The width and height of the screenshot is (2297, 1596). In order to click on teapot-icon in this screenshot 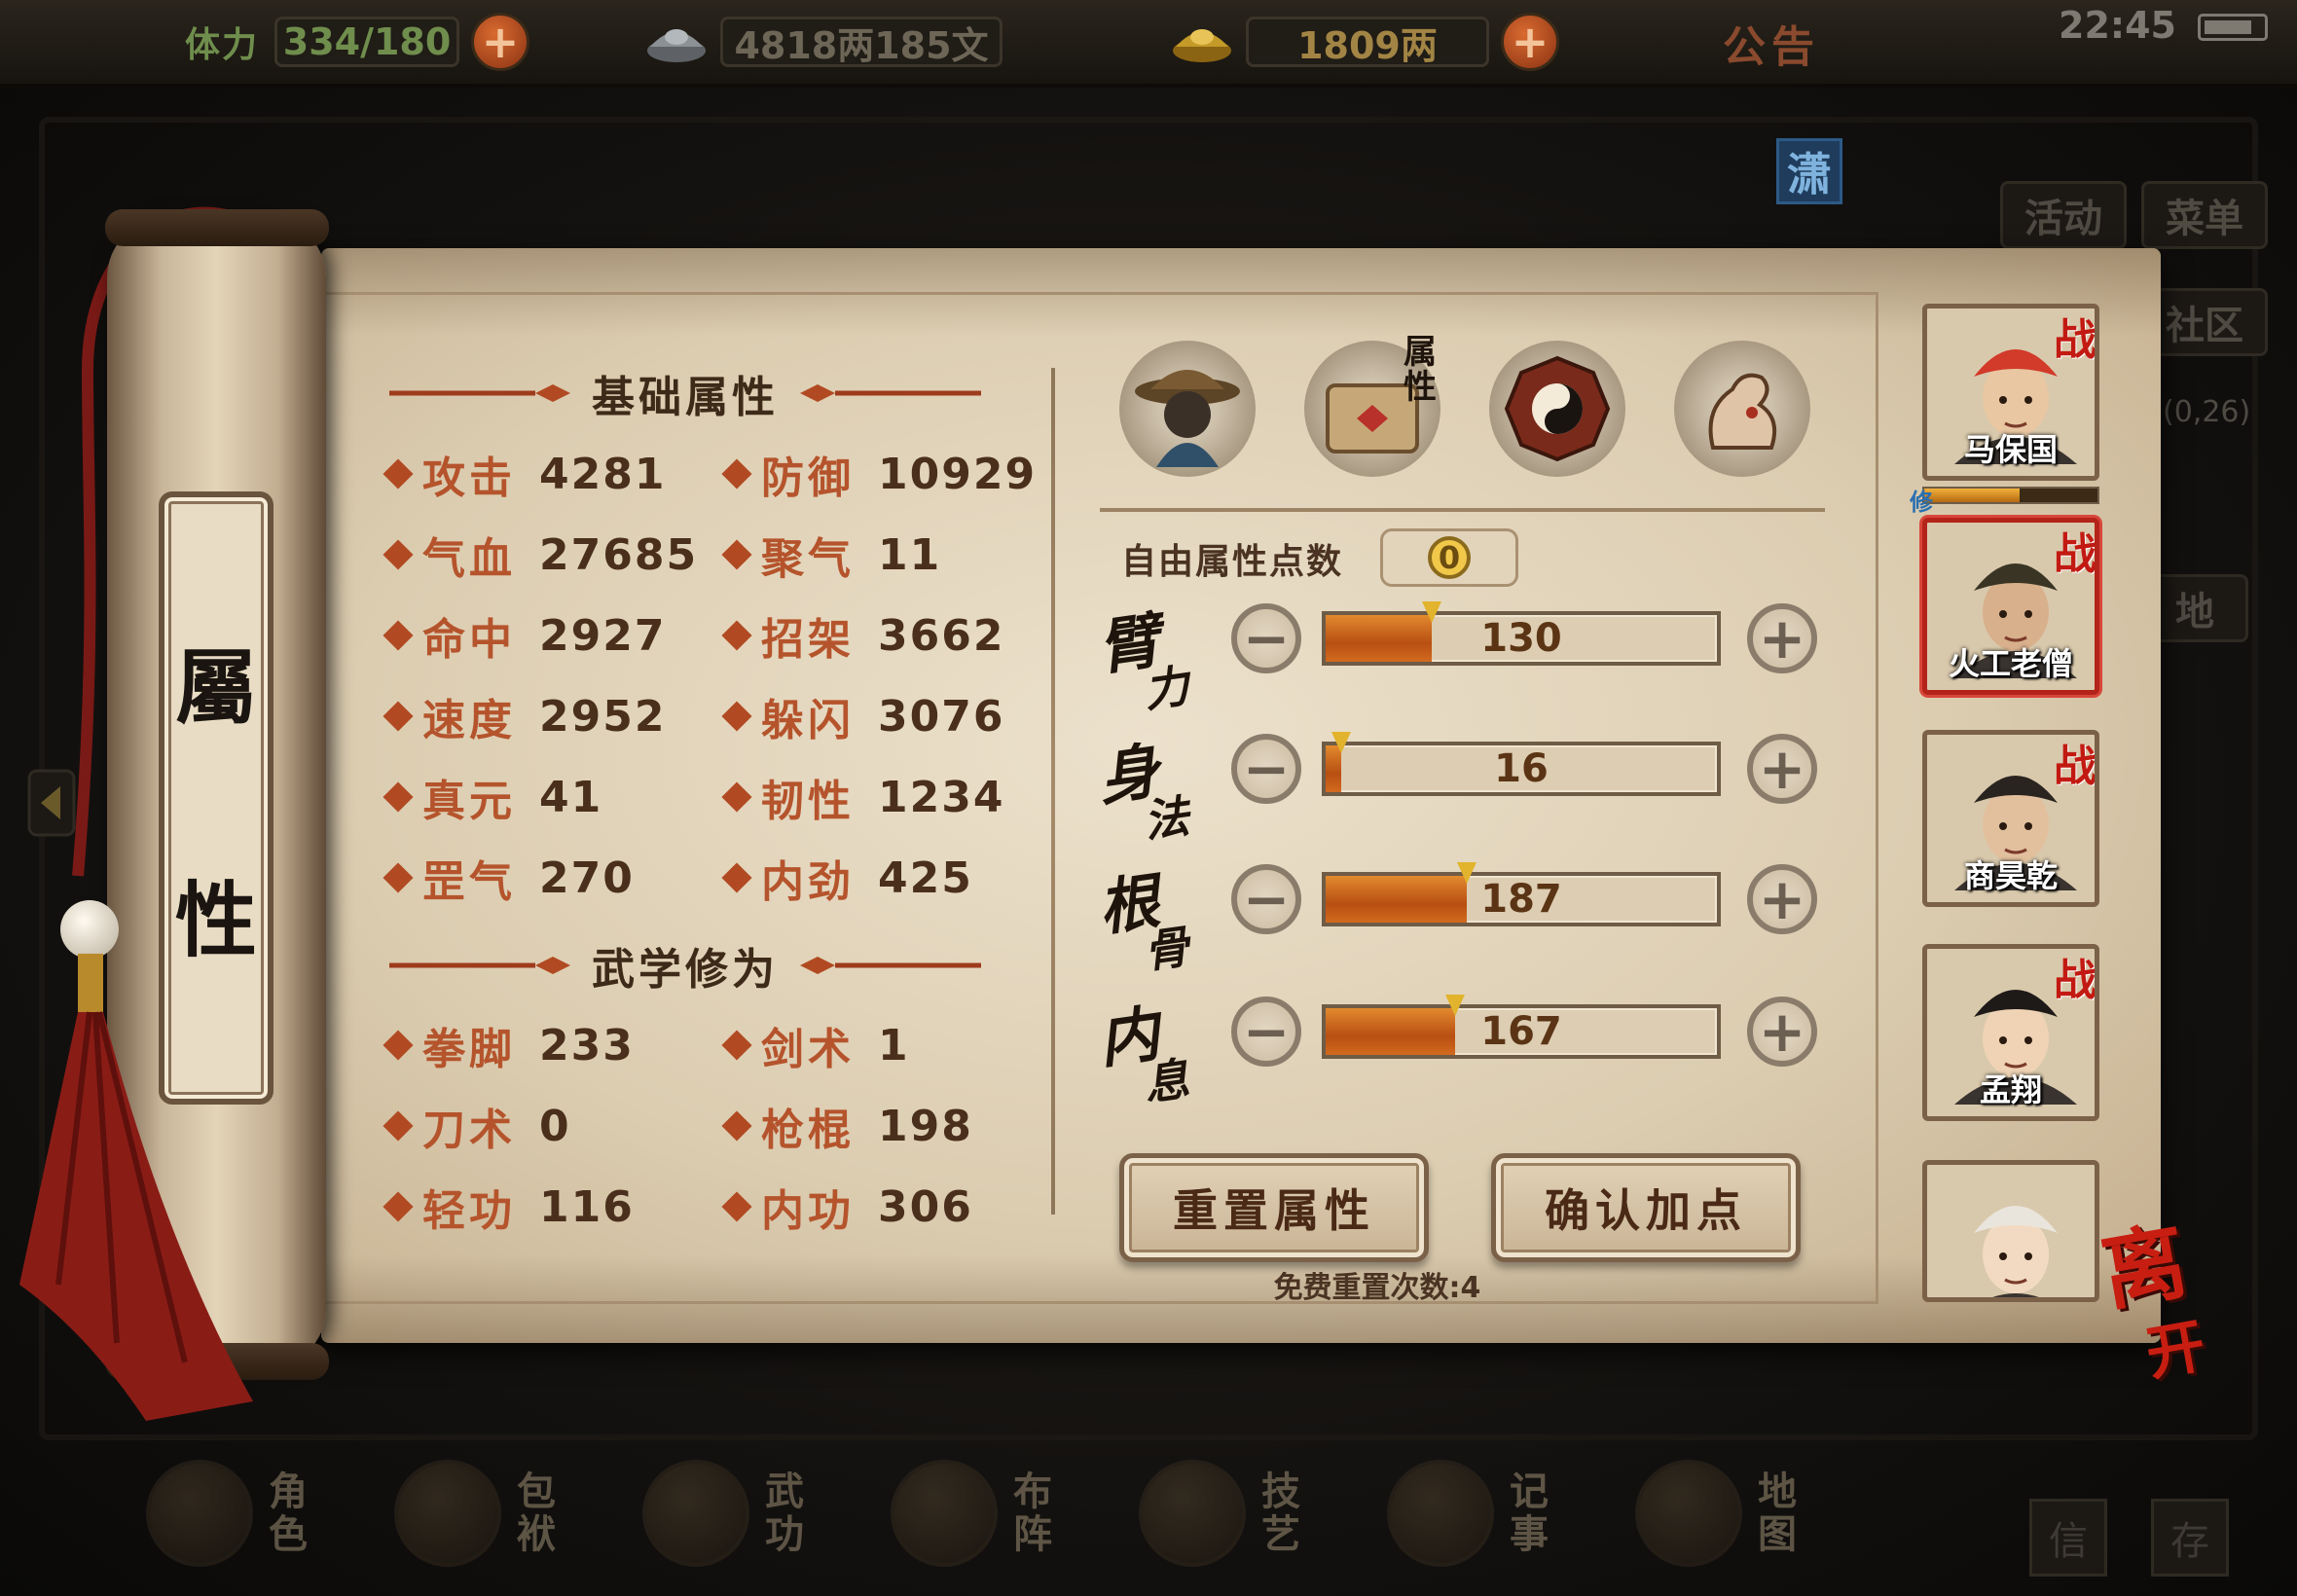, I will do `click(1192, 1513)`.